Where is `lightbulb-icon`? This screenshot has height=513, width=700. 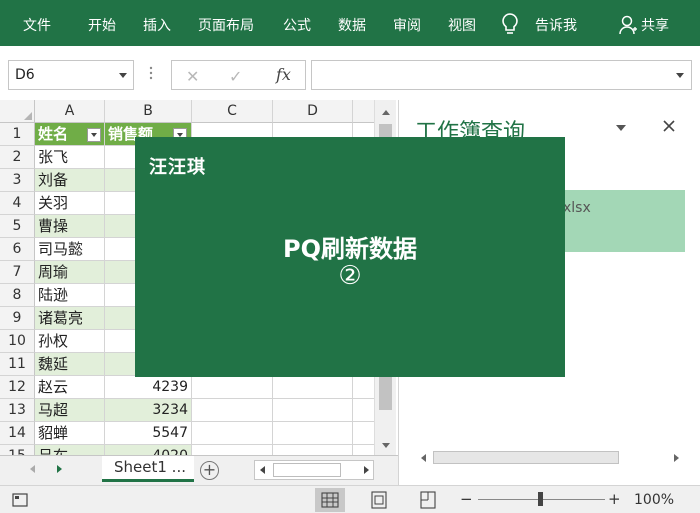
lightbulb-icon is located at coordinates (510, 24).